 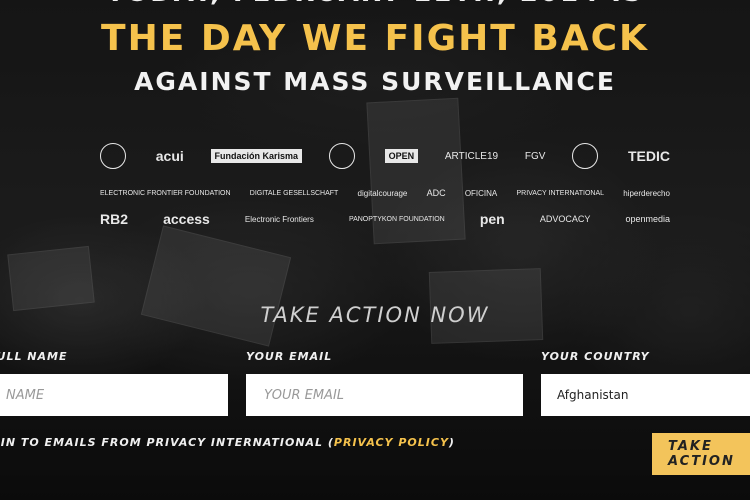 I want to click on partner-logo: DIGITALE GESELLSCHAFT, so click(x=294, y=193).